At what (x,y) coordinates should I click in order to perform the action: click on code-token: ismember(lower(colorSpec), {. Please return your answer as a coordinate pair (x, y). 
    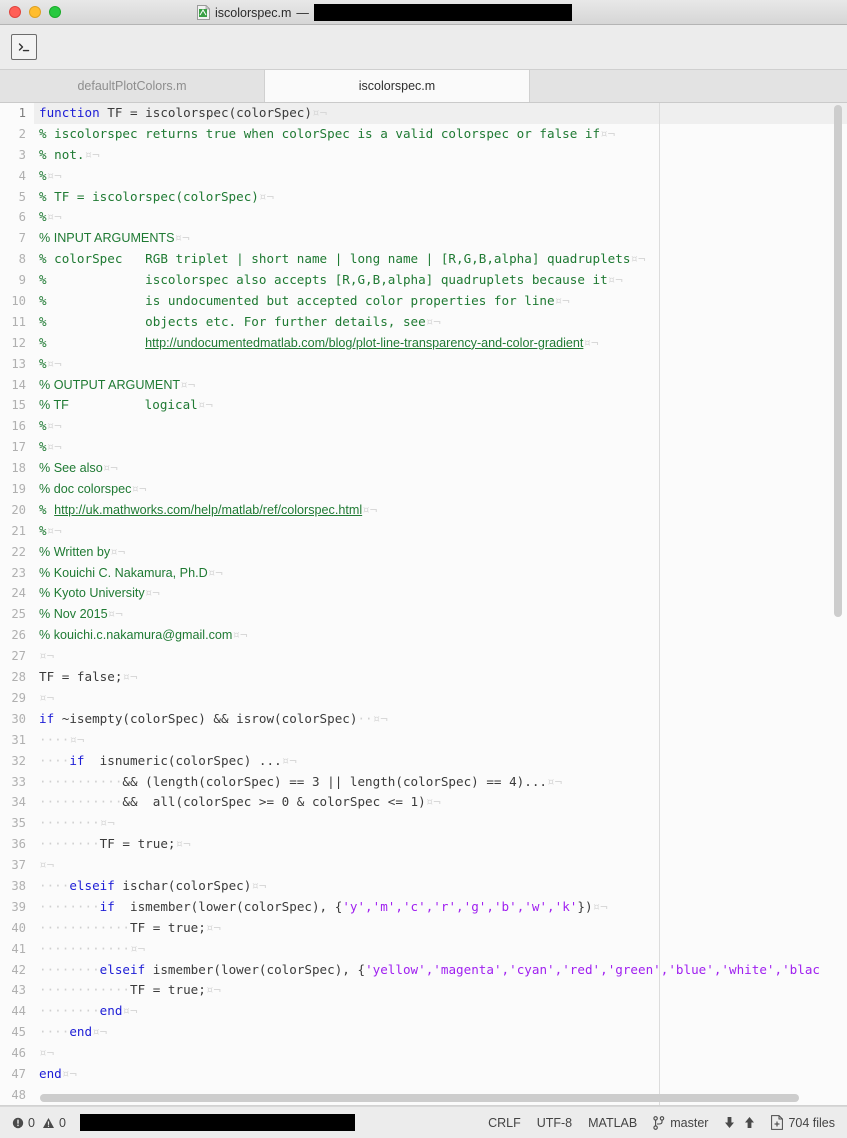
    Looking at the image, I should click on (255, 969).